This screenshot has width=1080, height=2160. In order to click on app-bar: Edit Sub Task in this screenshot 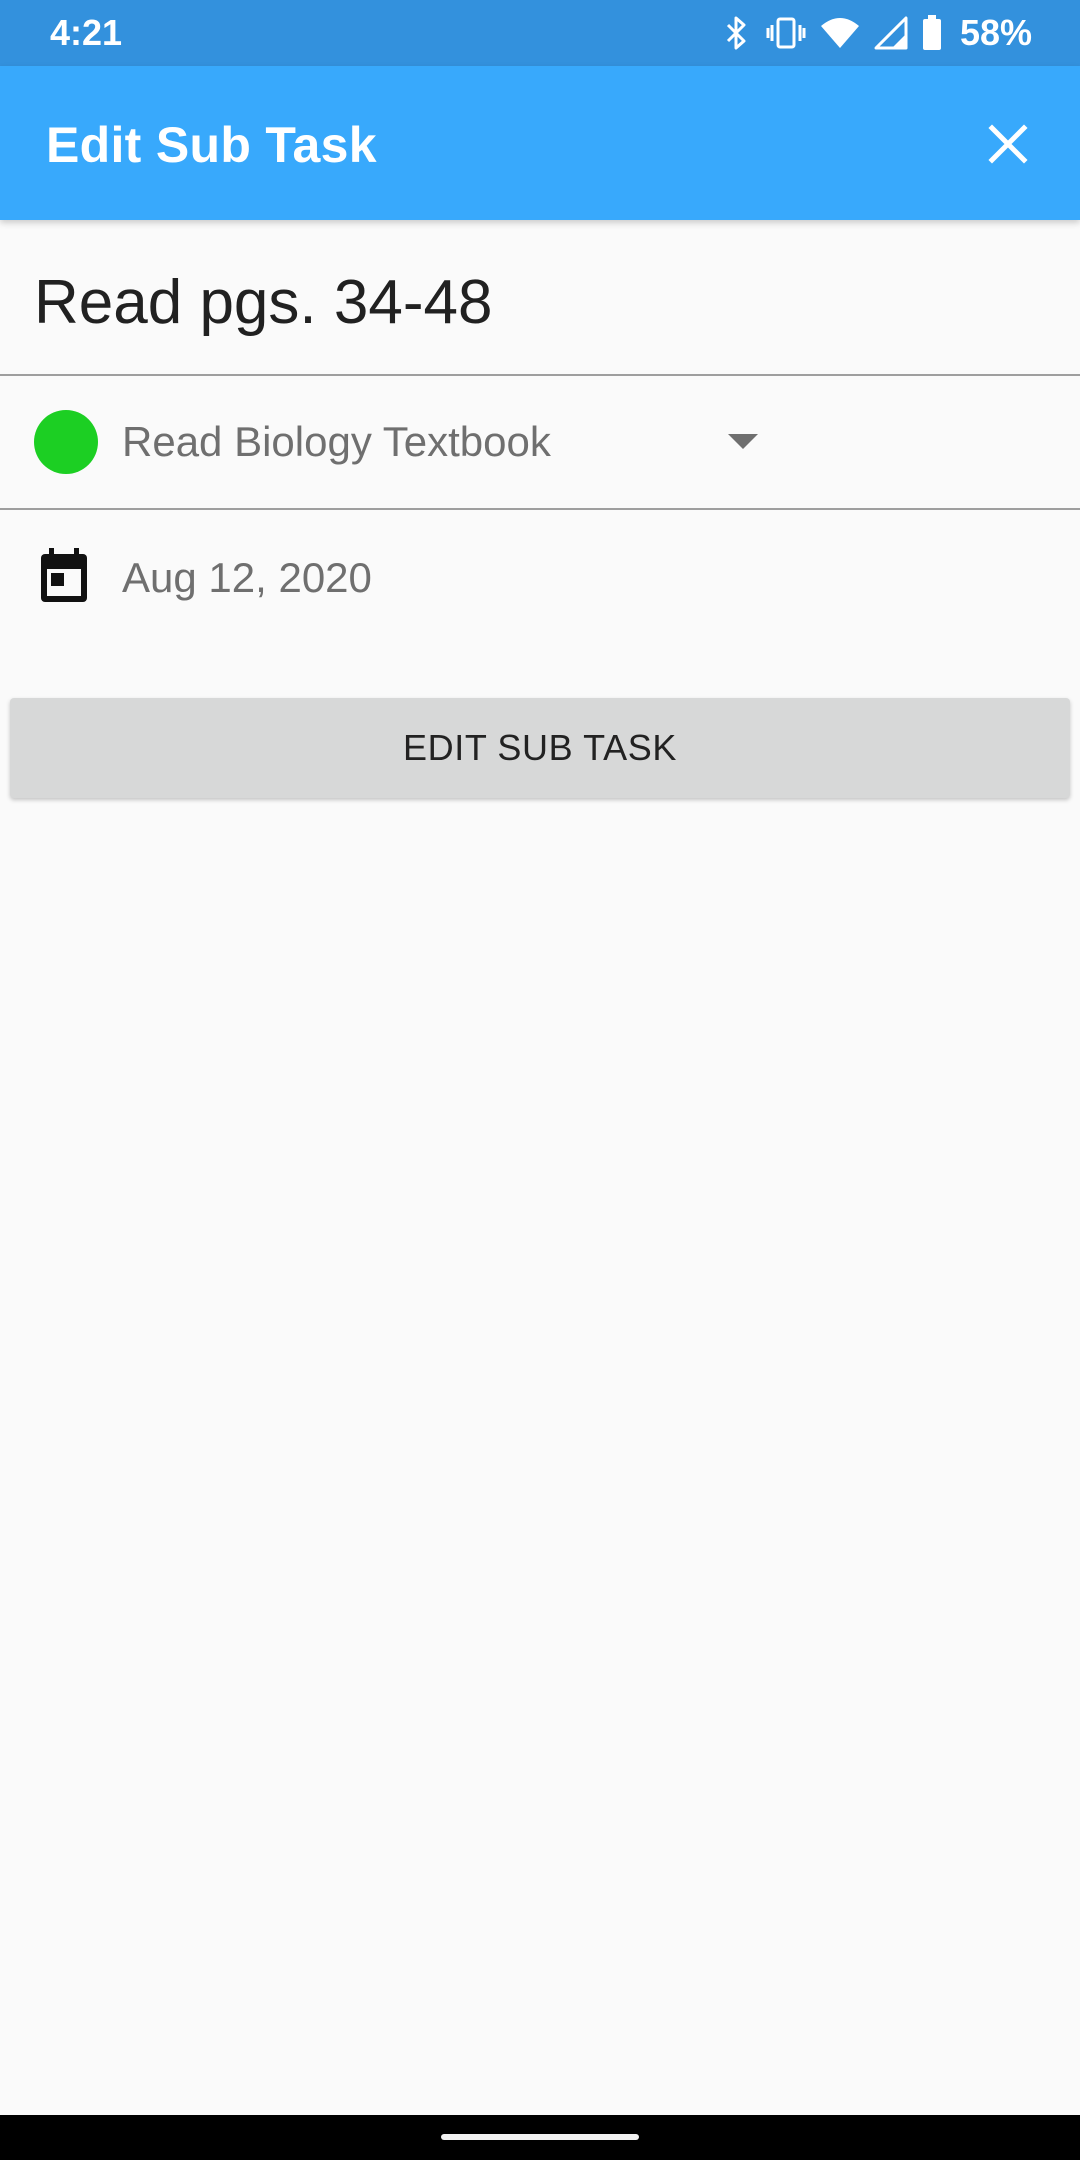, I will do `click(540, 143)`.